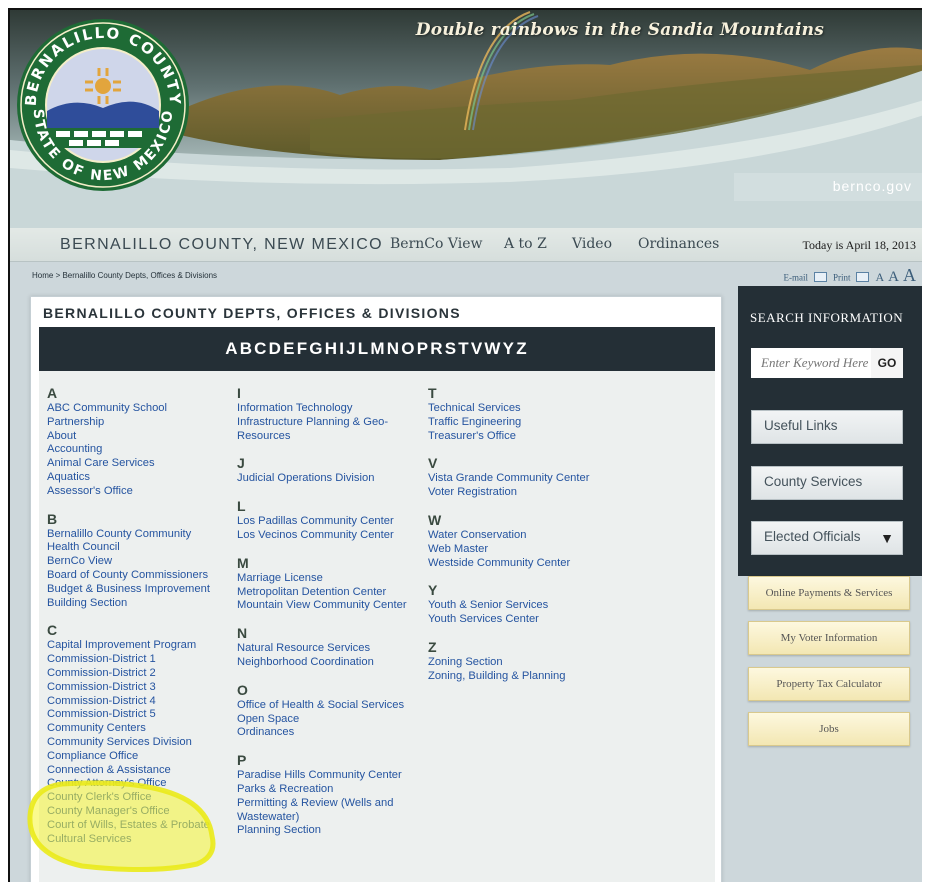 This screenshot has height=882, width=930. What do you see at coordinates (795, 277) in the screenshot?
I see `email-link: E-mail` at bounding box center [795, 277].